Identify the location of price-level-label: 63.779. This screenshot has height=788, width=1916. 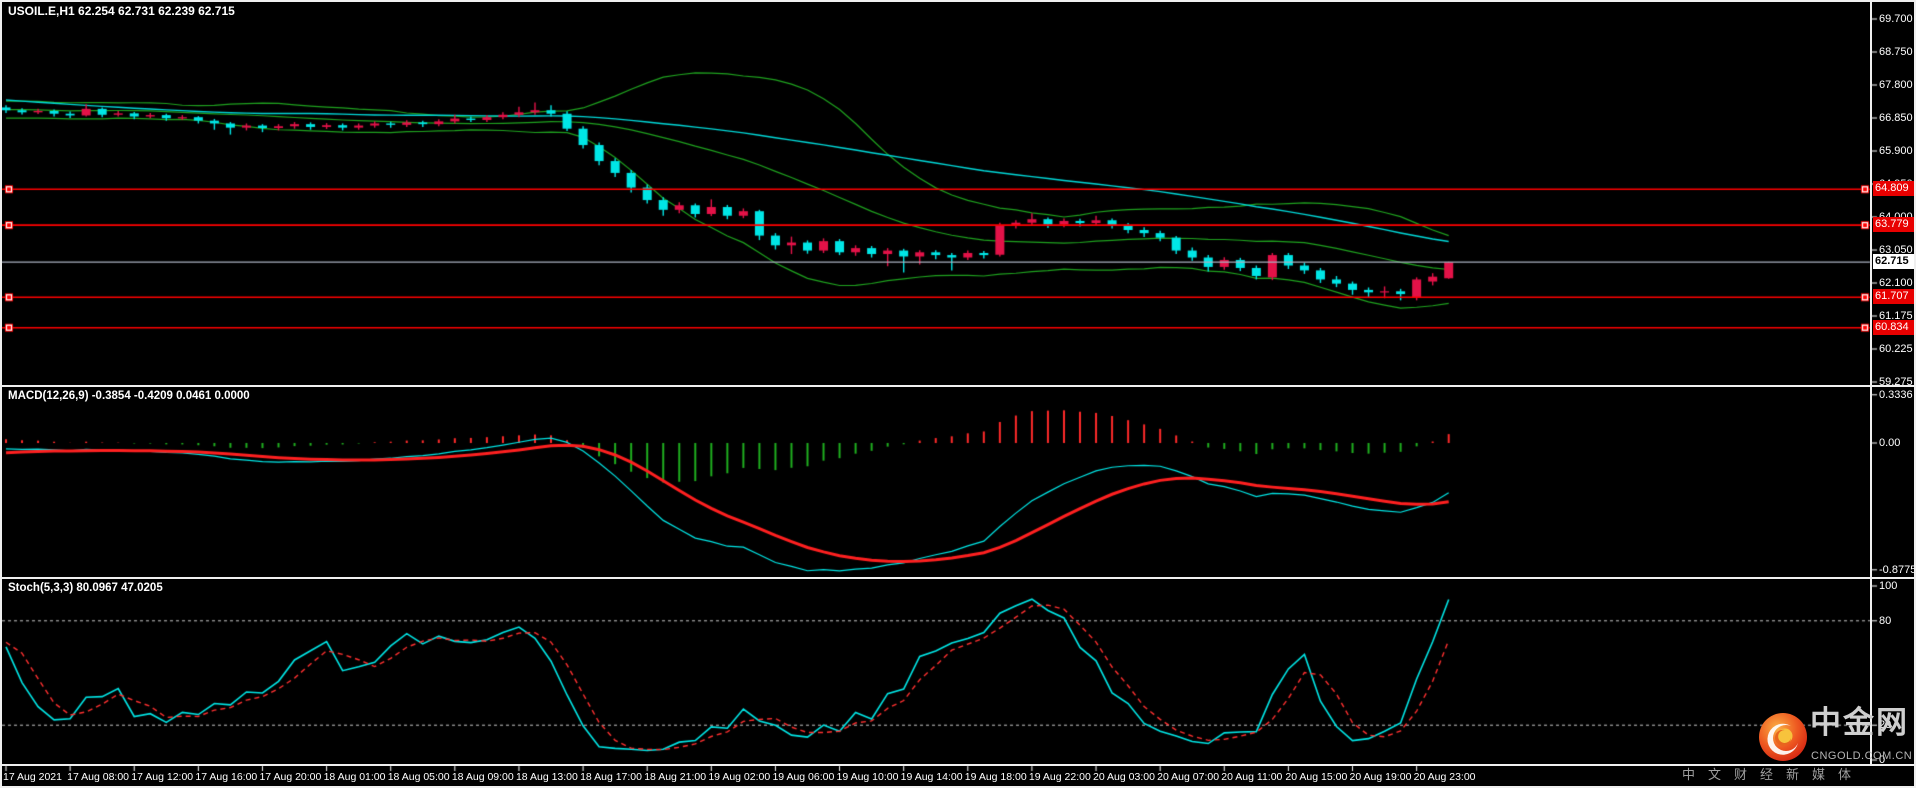
(1894, 225).